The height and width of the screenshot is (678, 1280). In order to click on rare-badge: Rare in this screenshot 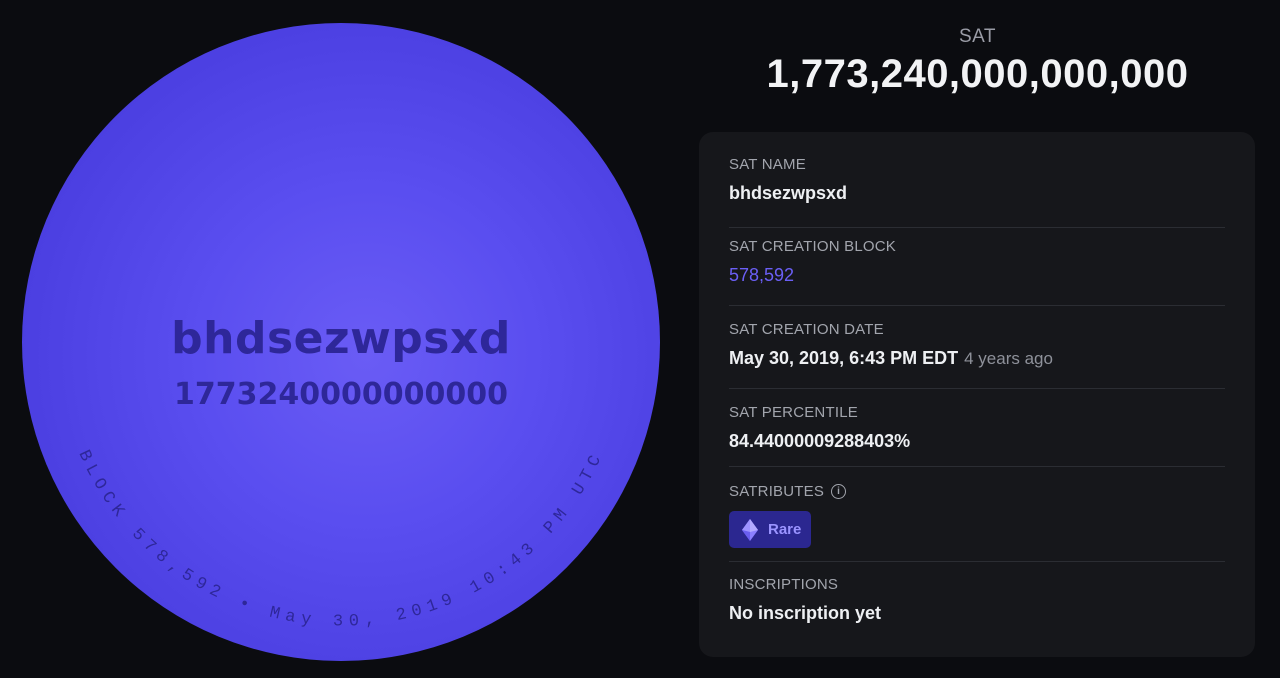, I will do `click(770, 529)`.